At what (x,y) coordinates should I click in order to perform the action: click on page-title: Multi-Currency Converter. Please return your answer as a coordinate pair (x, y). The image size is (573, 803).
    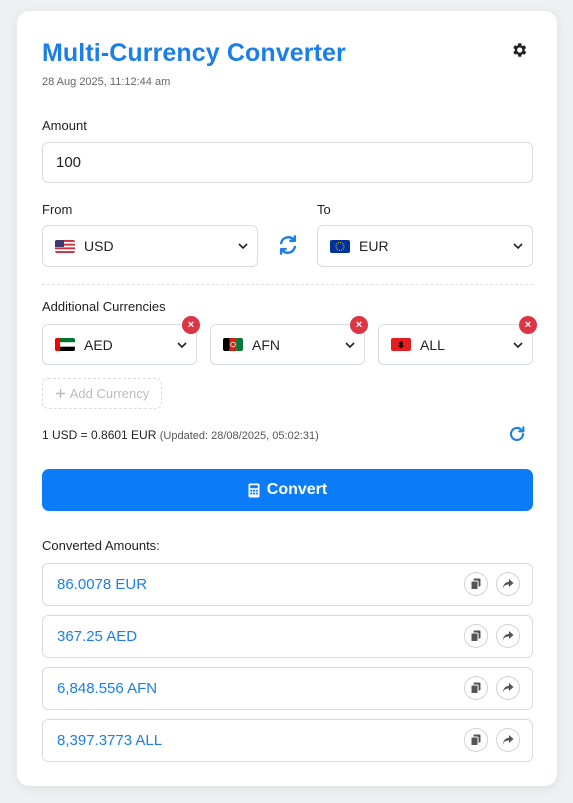
    Looking at the image, I should click on (194, 53).